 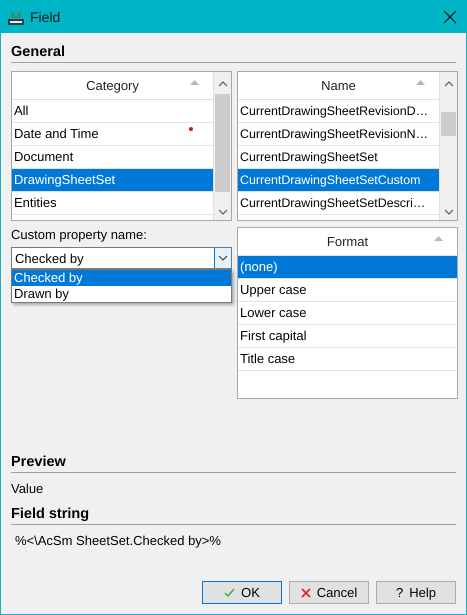 I want to click on help-button: ? Help, so click(x=416, y=592).